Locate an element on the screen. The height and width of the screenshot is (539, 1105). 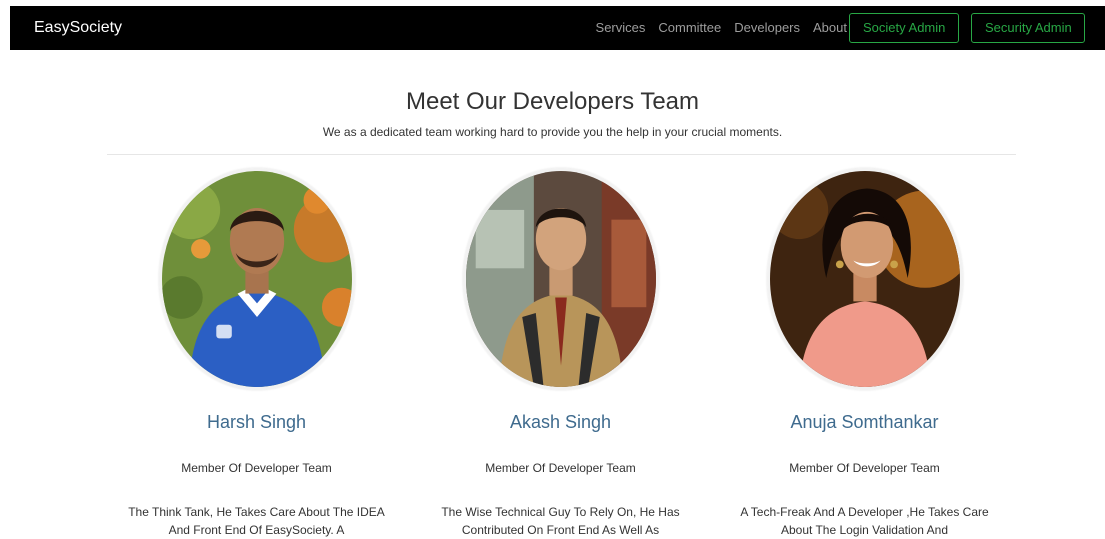
security-admin-button: Security Admin is located at coordinates (1028, 28).